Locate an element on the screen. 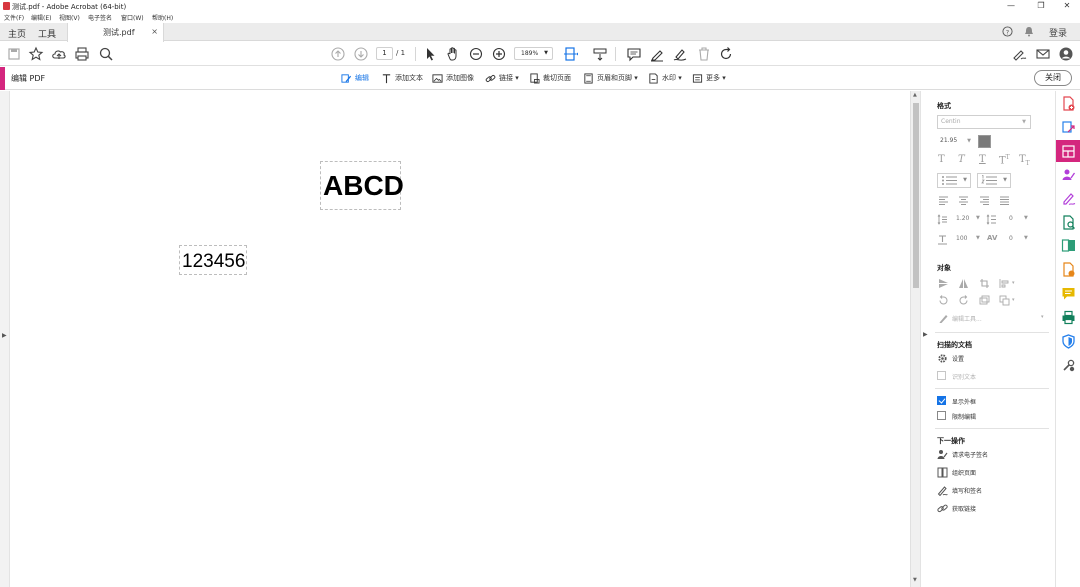 The width and height of the screenshot is (1080, 587). select-cursor-icon is located at coordinates (430, 54).